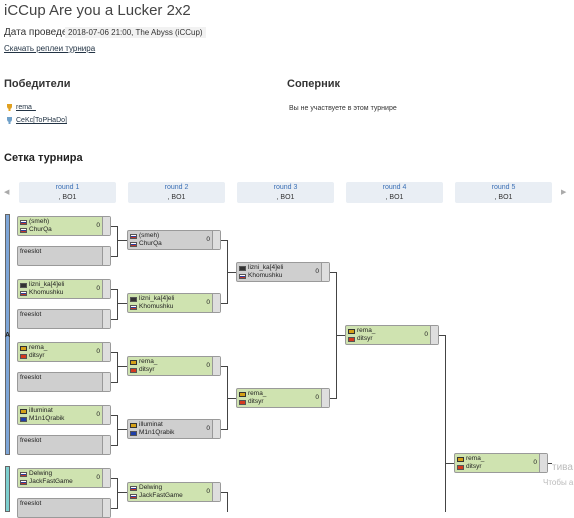 Image resolution: width=574 pixels, height=518 pixels. I want to click on player-name: Khomushku, so click(265, 275).